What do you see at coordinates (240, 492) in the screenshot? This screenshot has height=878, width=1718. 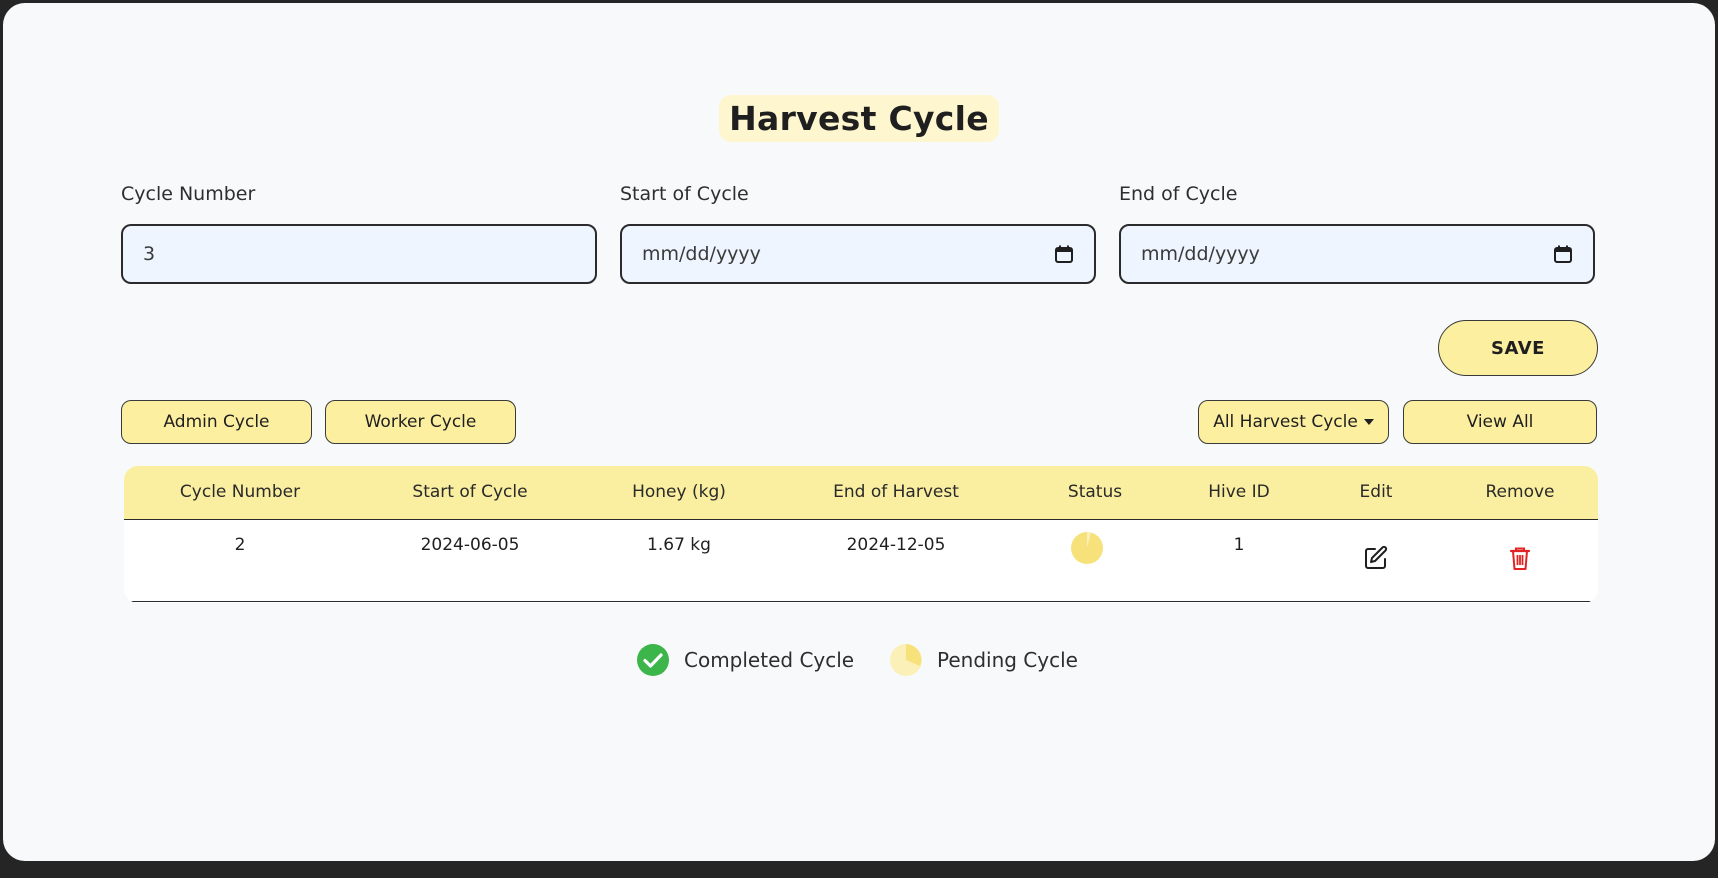 I see `header-cycle-number: Cycle Number` at bounding box center [240, 492].